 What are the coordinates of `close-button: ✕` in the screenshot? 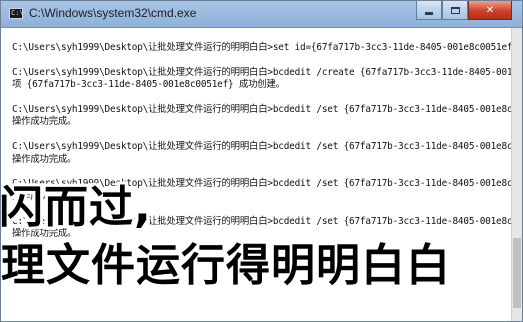 It's located at (490, 10).